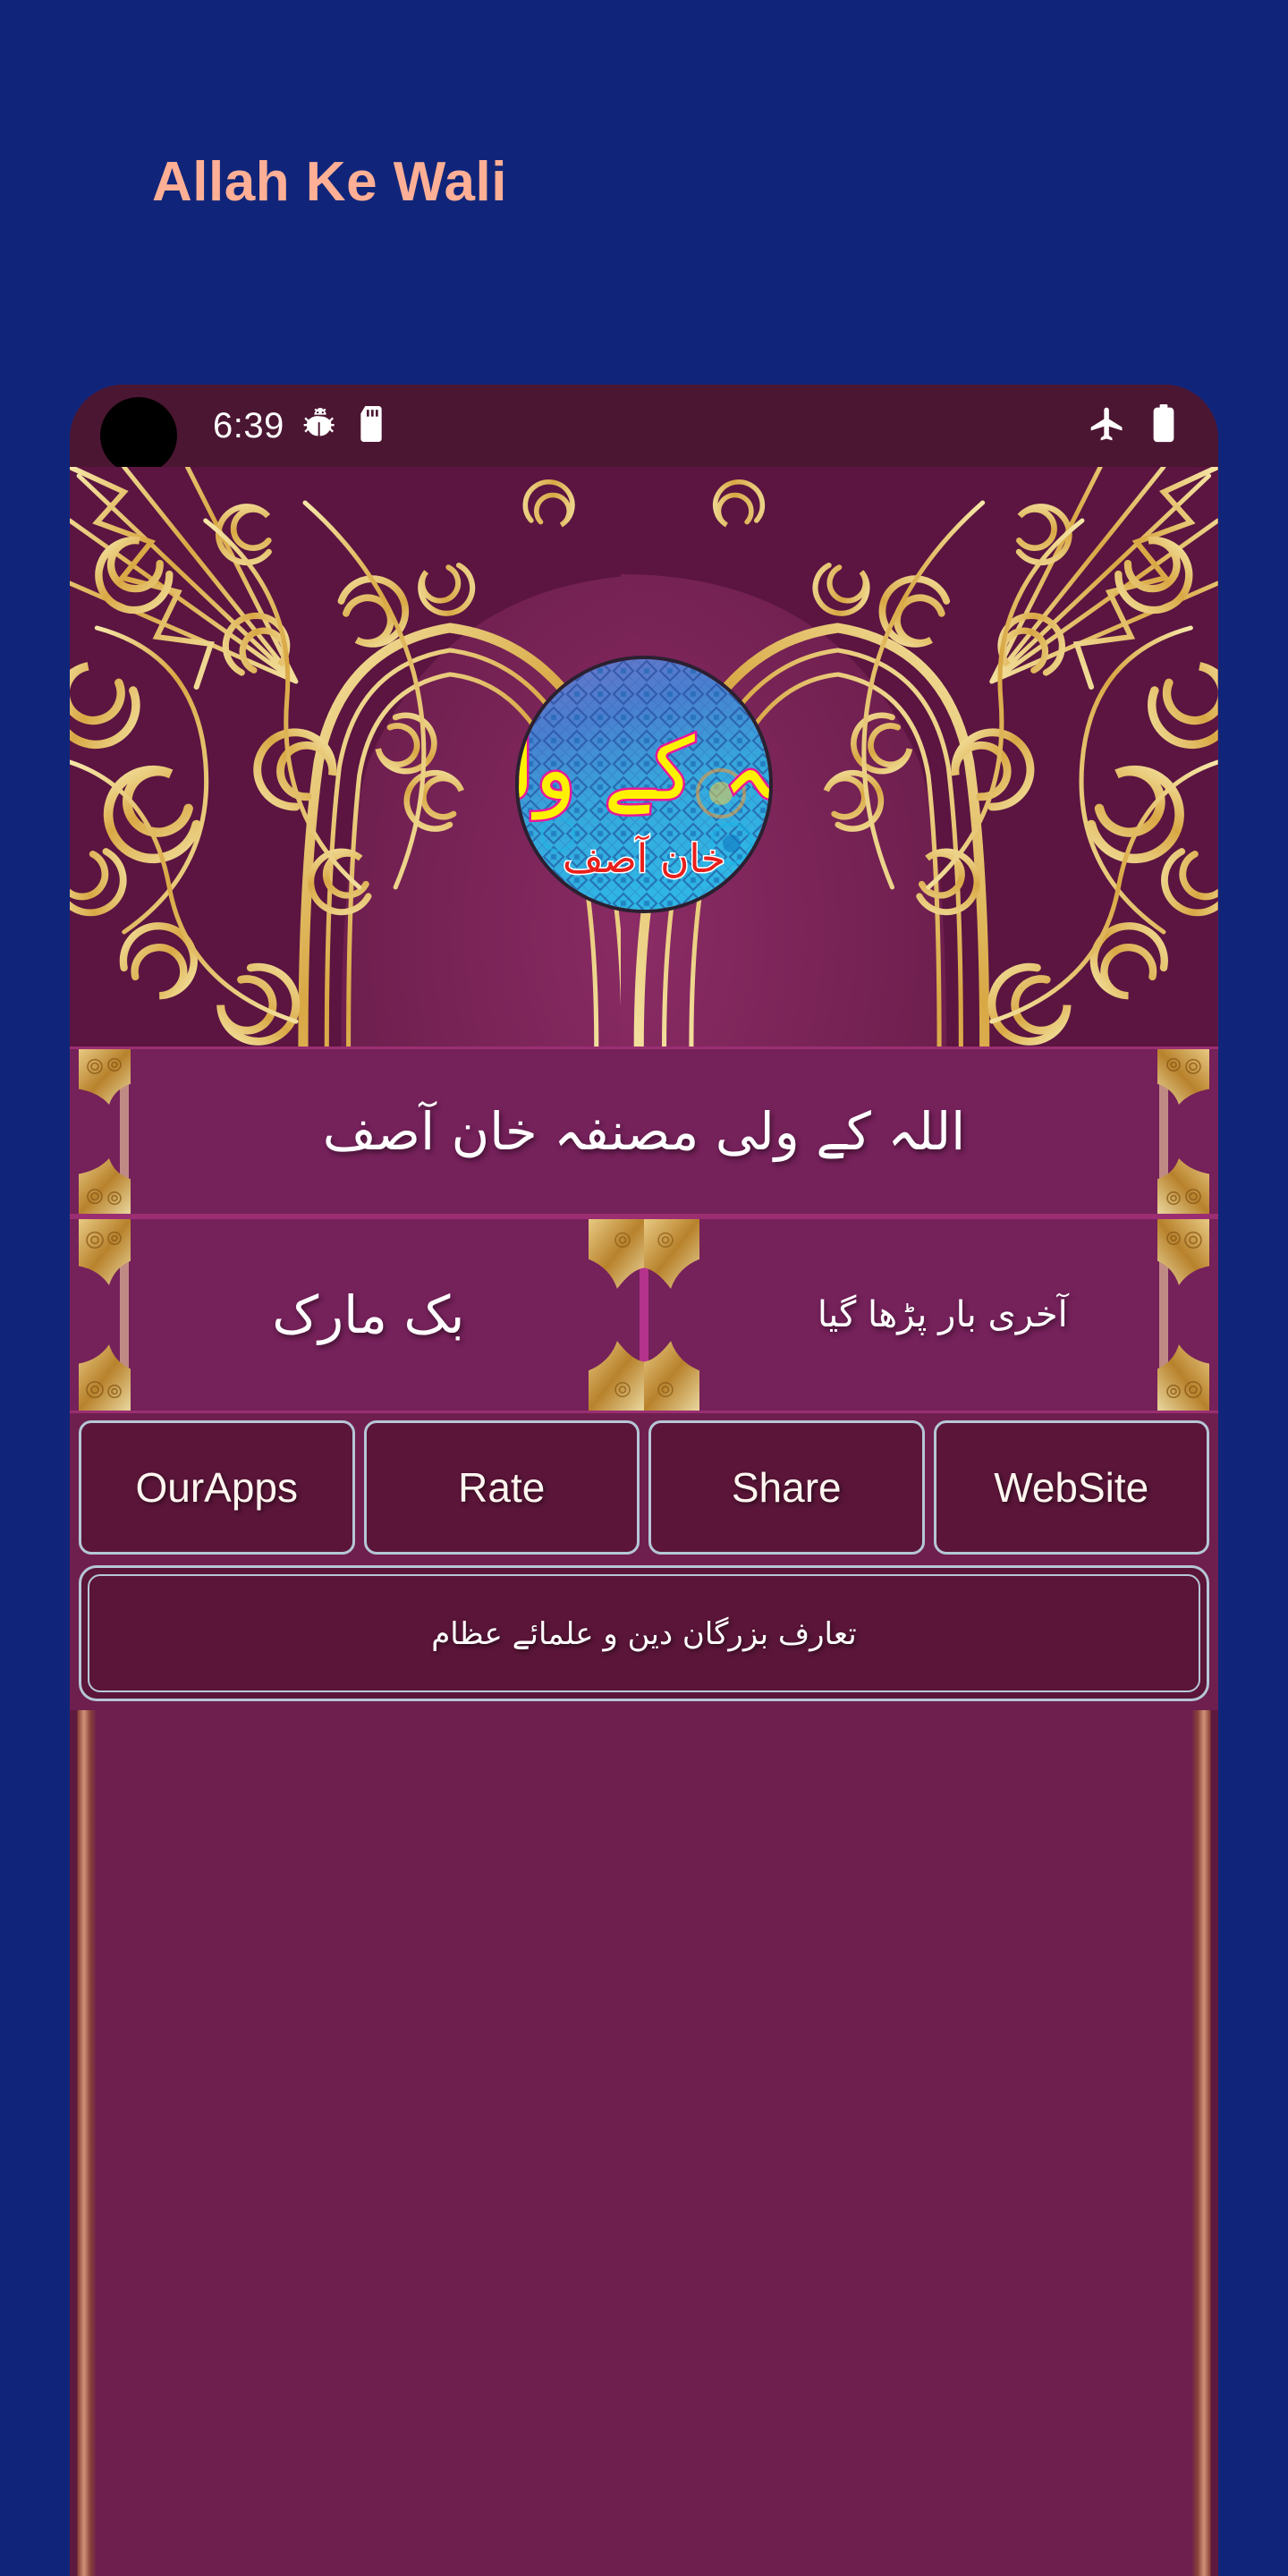  What do you see at coordinates (368, 1314) in the screenshot?
I see `bookmark-label: بک مارک` at bounding box center [368, 1314].